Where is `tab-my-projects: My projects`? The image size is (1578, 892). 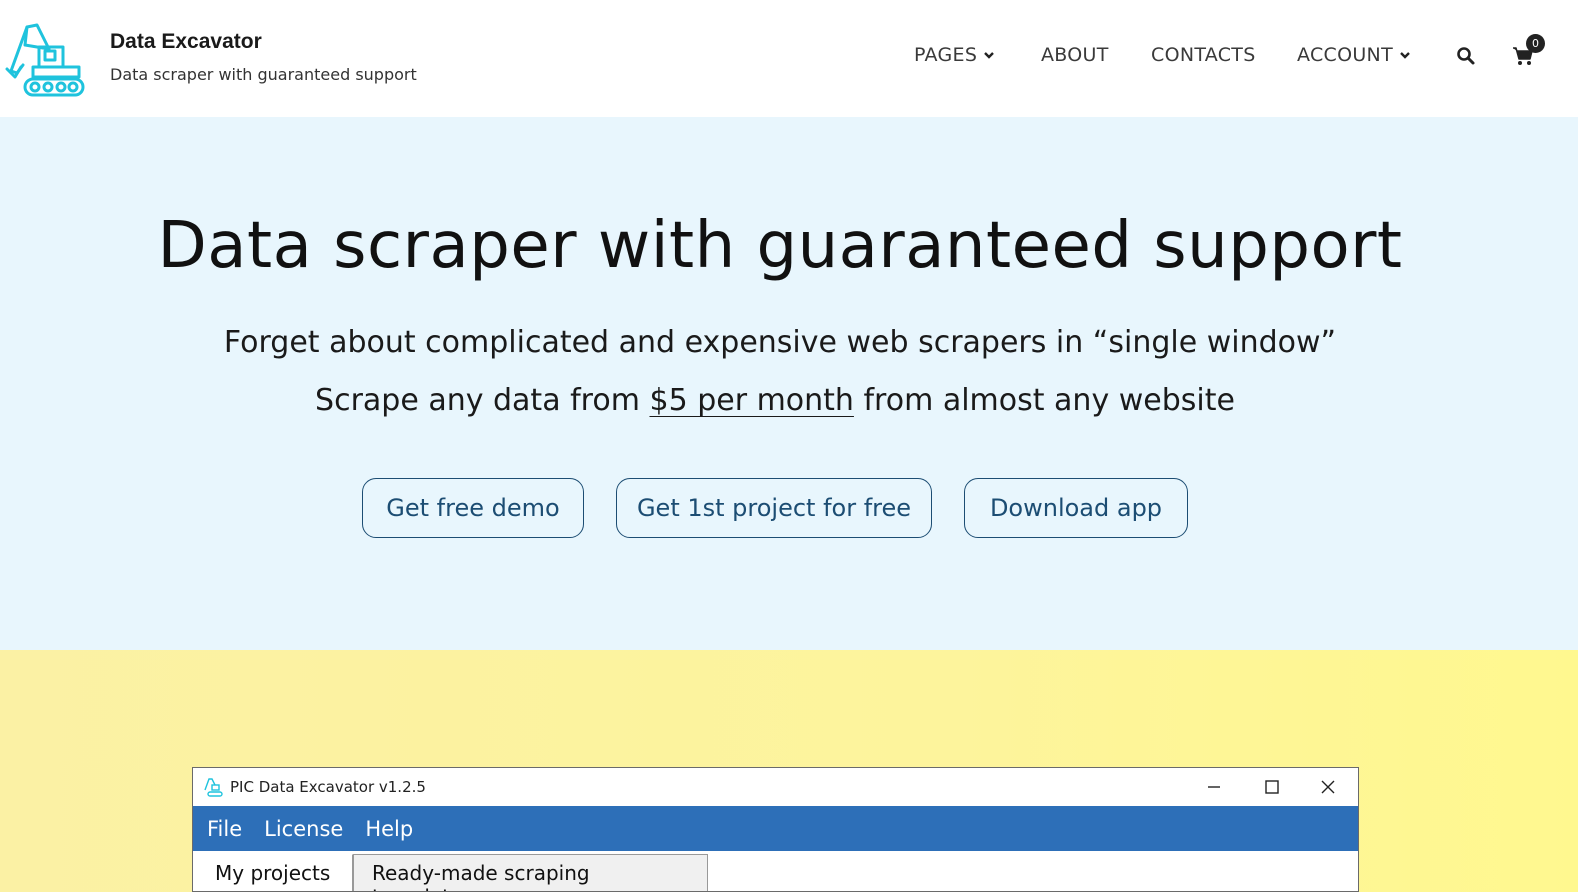
tab-my-projects: My projects is located at coordinates (273, 872).